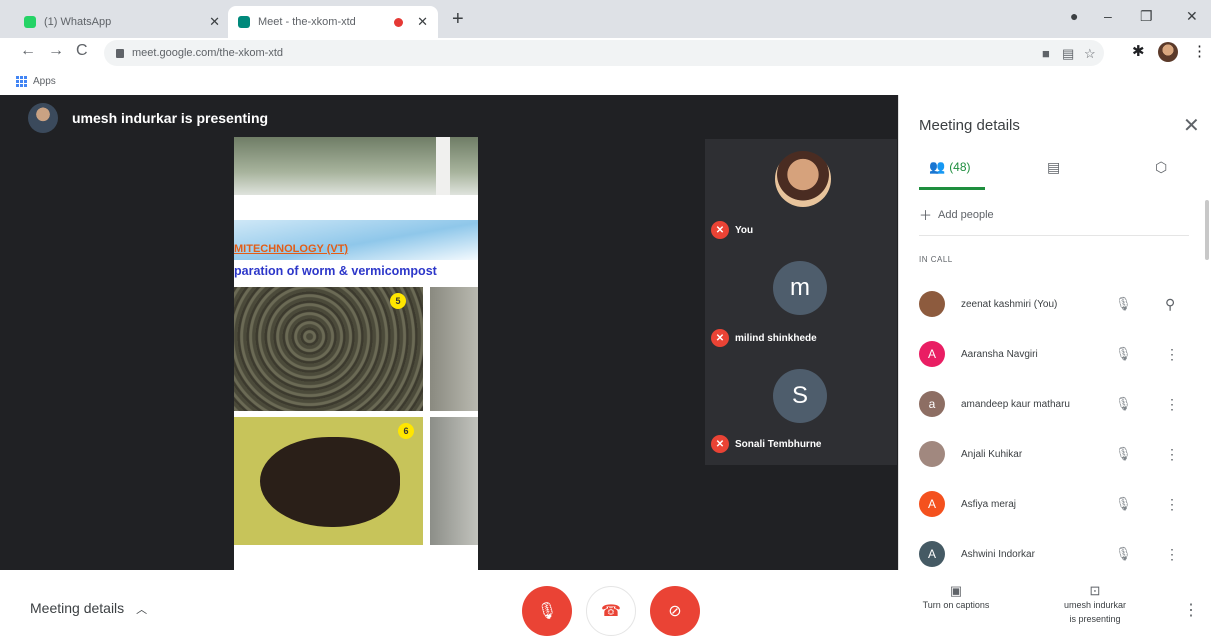  I want to click on minimize-button: –, so click(1108, 16).